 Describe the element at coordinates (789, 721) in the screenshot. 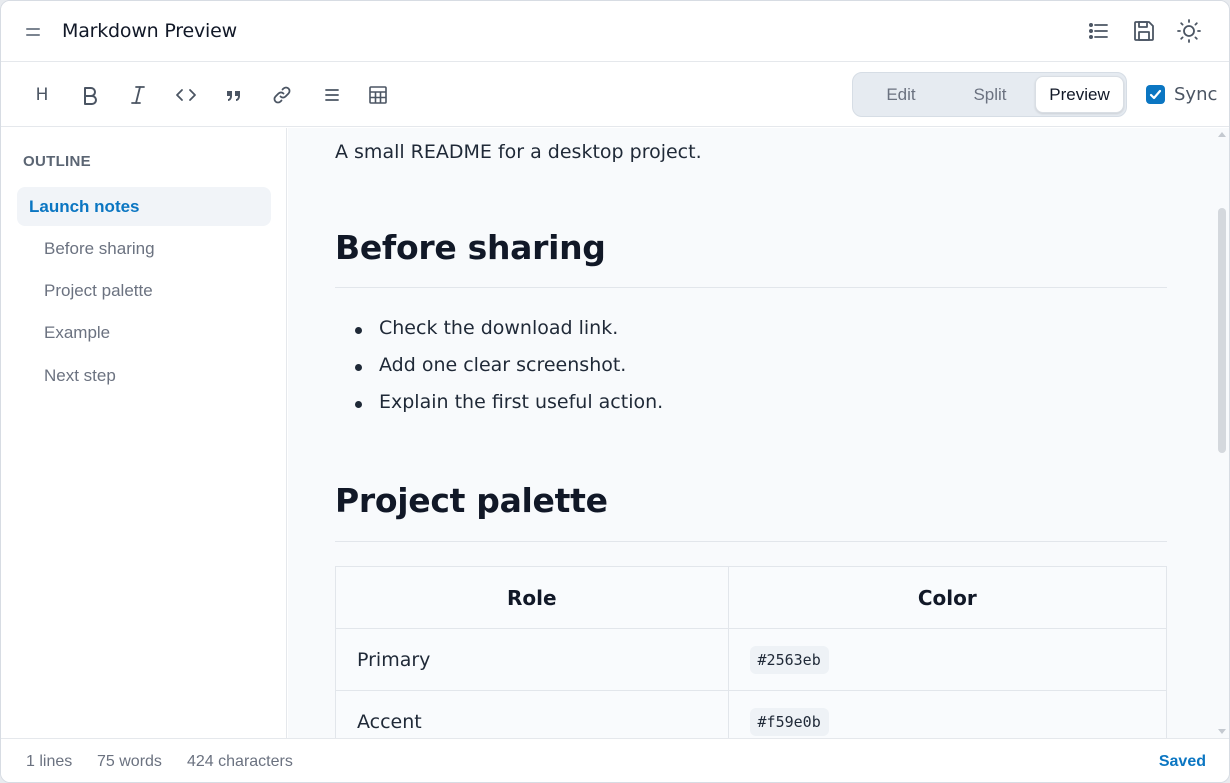

I see `inline-code: #f59e0b` at that location.